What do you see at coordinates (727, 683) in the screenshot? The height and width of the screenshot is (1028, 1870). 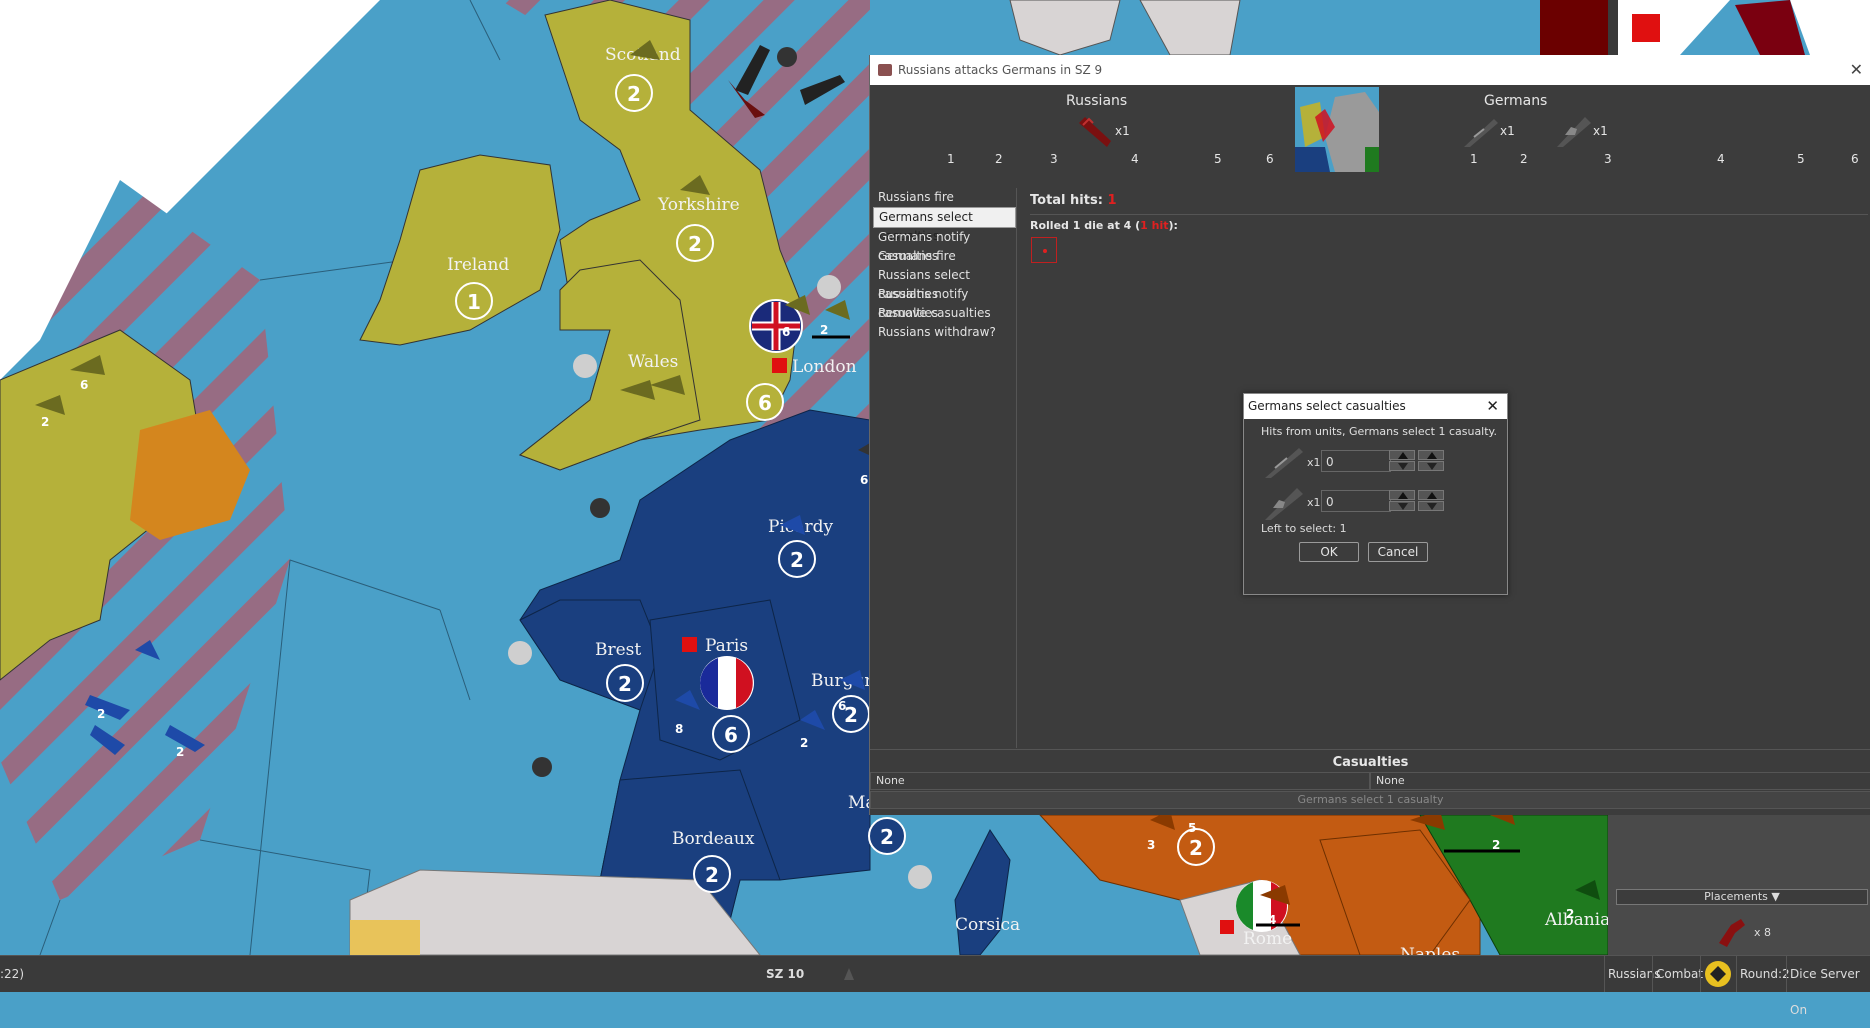 I see `france-flag-icon` at bounding box center [727, 683].